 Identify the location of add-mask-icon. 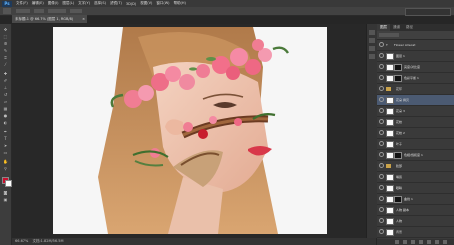
(413, 242).